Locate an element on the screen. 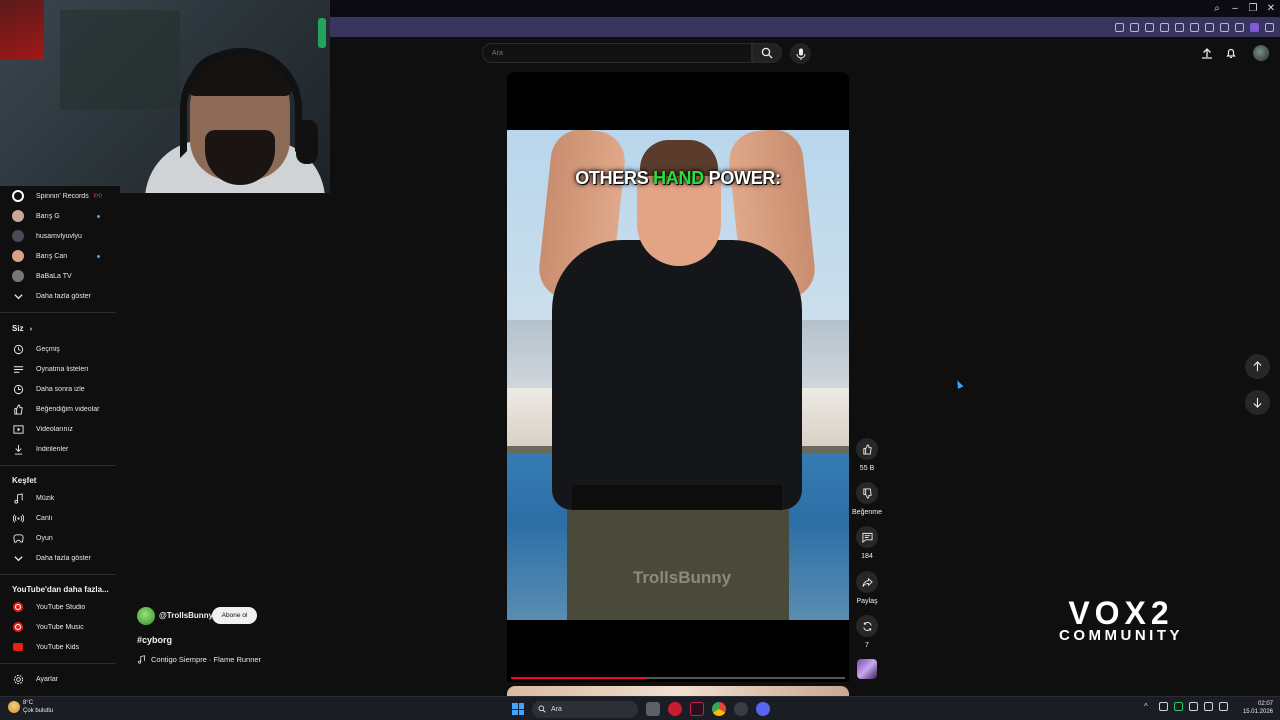 The height and width of the screenshot is (720, 1280). music-link: Contigo Siempre · Flame Runner is located at coordinates (199, 659).